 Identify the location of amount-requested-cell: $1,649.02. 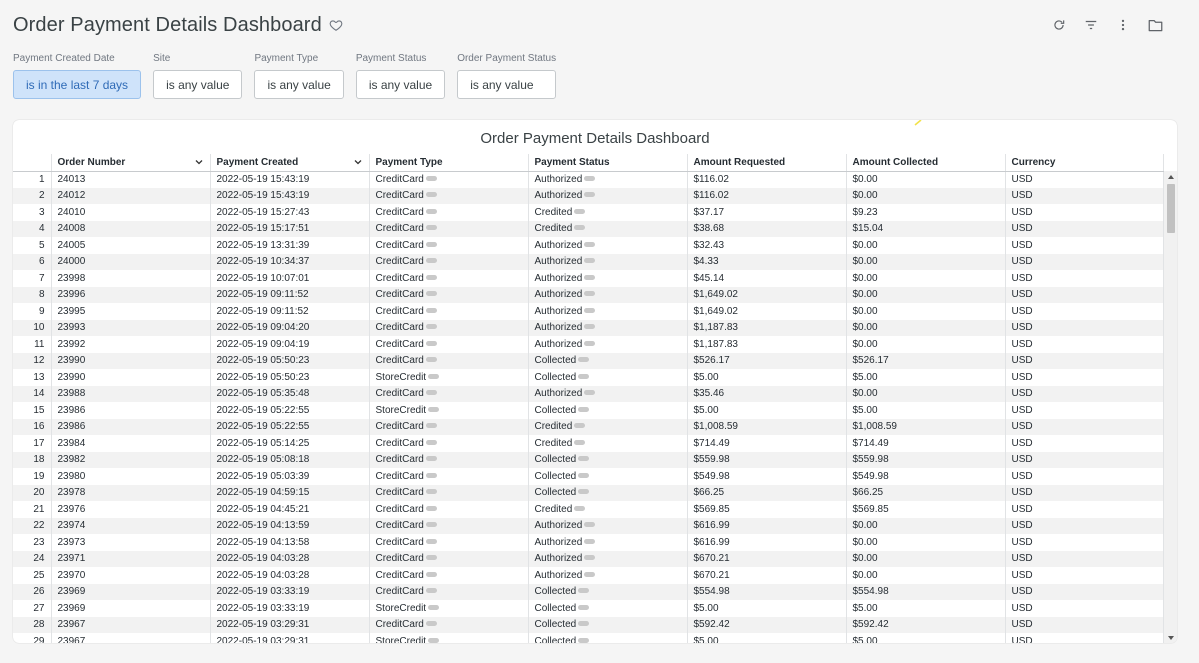
(767, 311).